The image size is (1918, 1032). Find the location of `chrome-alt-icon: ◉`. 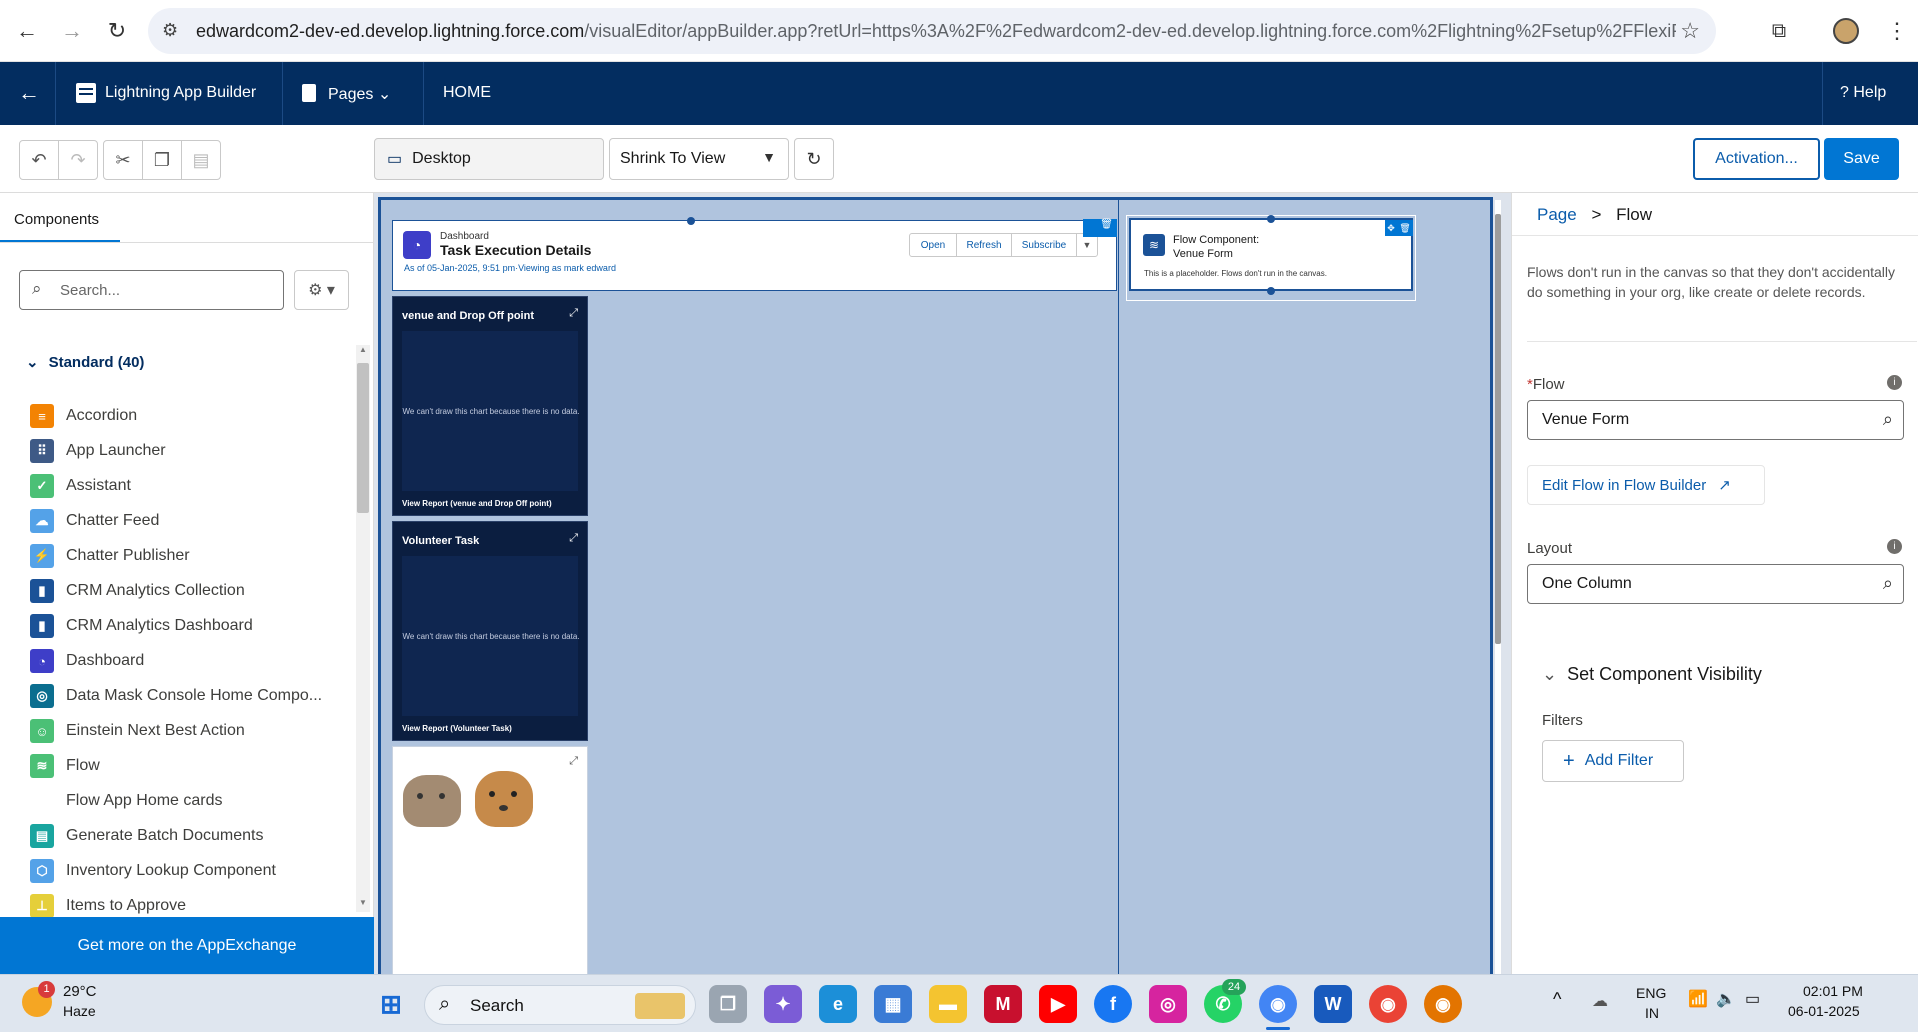

chrome-alt-icon: ◉ is located at coordinates (1443, 1004).